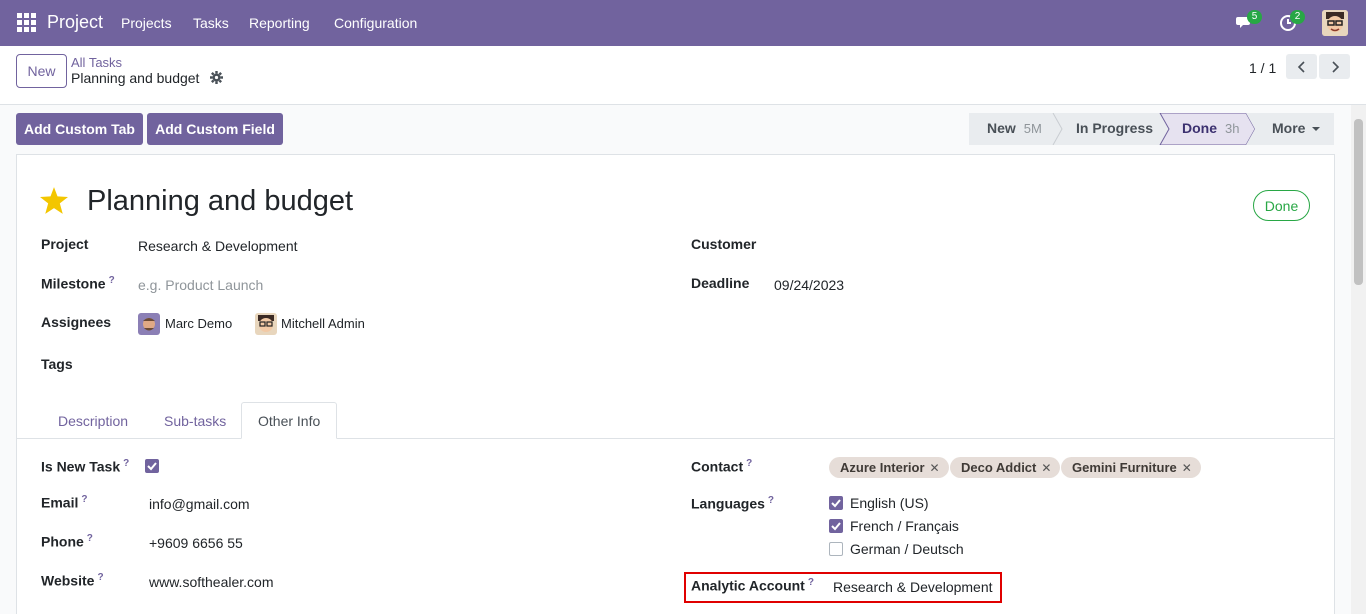 Image resolution: width=1366 pixels, height=614 pixels. What do you see at coordinates (889, 503) in the screenshot?
I see `language-english-label: English (US)` at bounding box center [889, 503].